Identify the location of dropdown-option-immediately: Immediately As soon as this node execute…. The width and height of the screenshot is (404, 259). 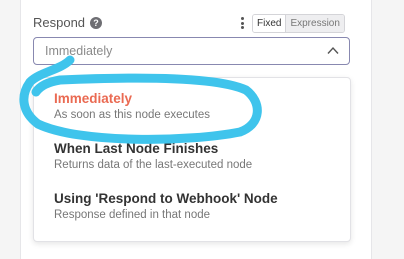
(132, 106).